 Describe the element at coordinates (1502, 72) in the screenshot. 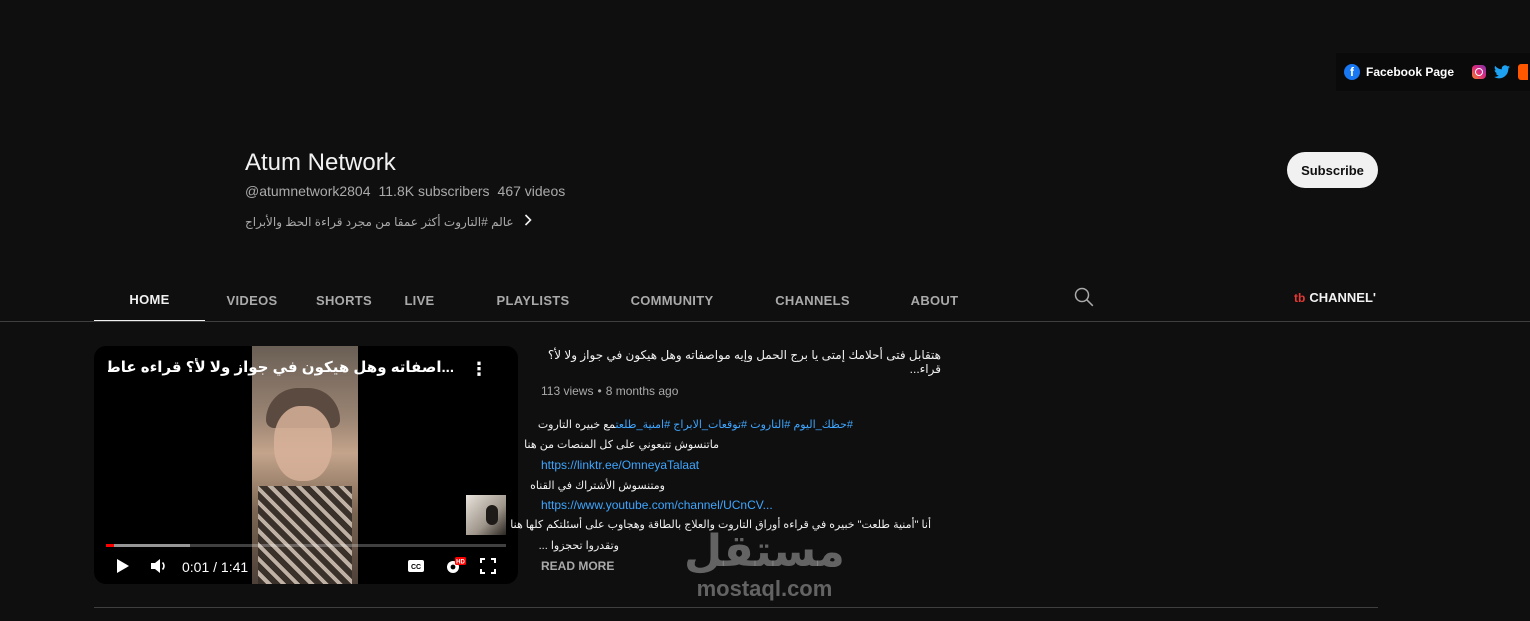

I see `twitter-icon` at that location.